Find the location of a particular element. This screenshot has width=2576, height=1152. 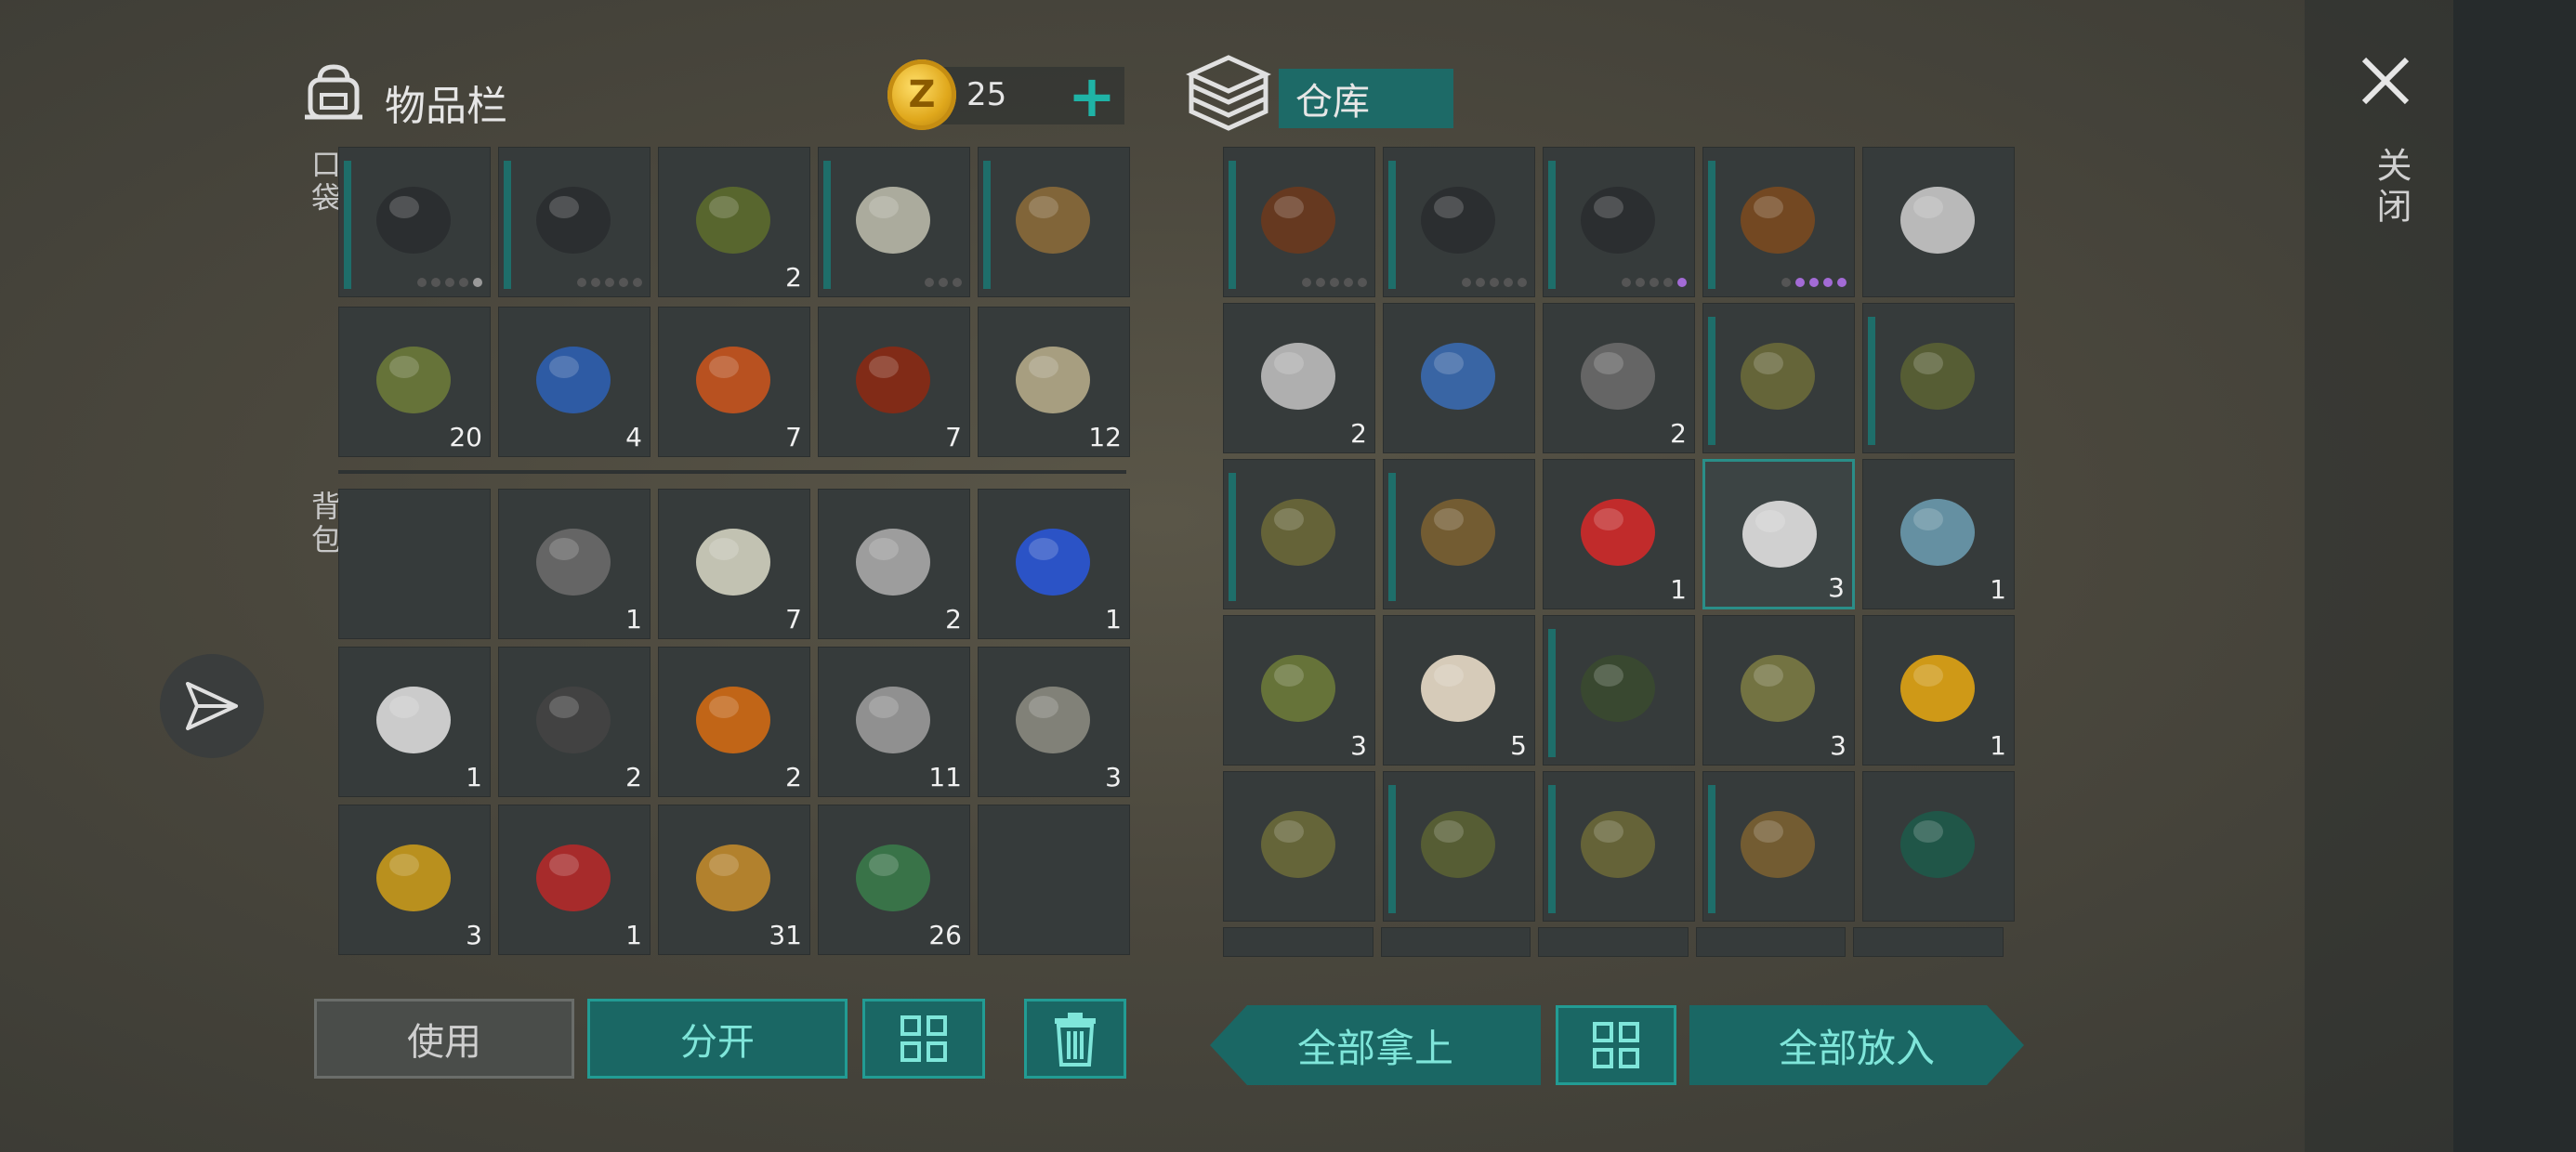

camo-pants-icon is located at coordinates (1618, 841).